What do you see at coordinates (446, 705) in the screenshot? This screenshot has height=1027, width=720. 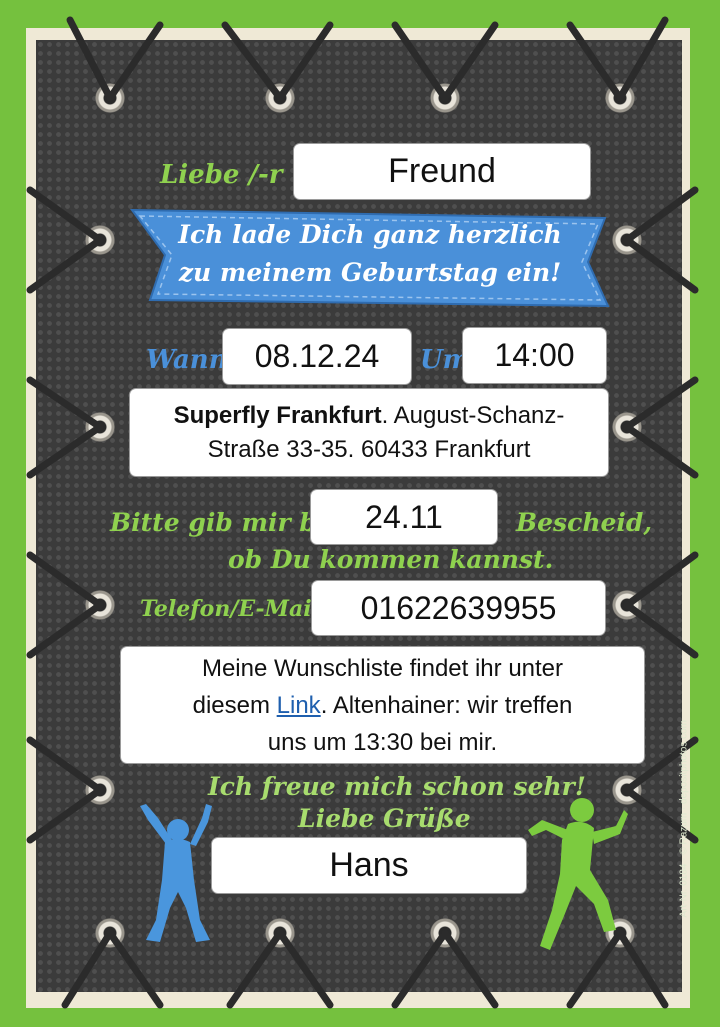 I see `wishlist-text-after: . Altenhainer: wir treffen` at bounding box center [446, 705].